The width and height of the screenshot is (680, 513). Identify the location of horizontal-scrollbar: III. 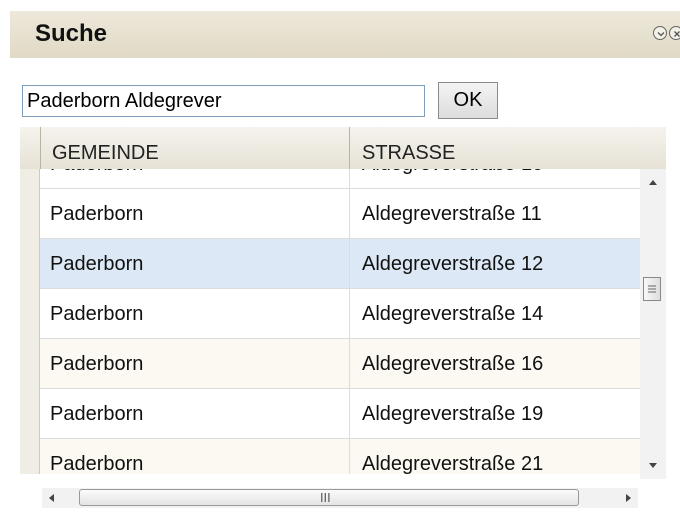
(340, 498).